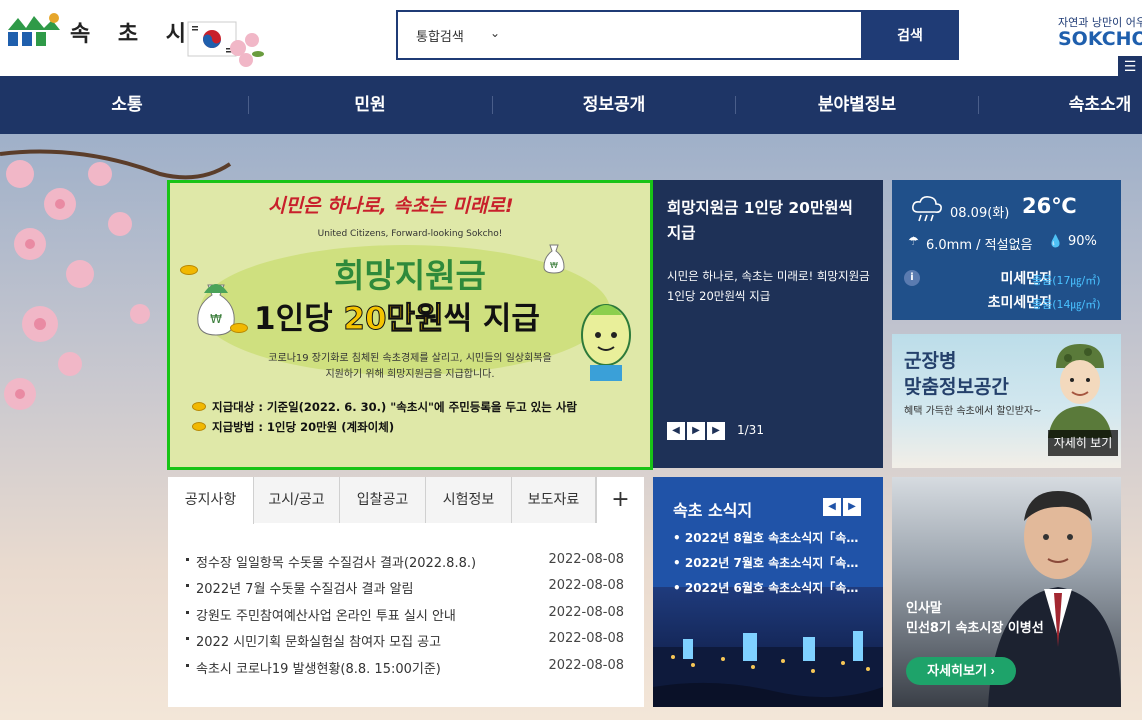  What do you see at coordinates (34, 29) in the screenshot?
I see `sokcho-logo-icon` at bounding box center [34, 29].